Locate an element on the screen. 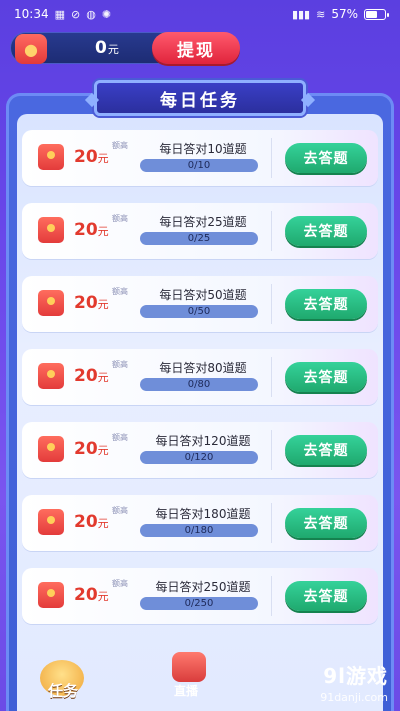 The height and width of the screenshot is (711, 400). gift-box-icon is located at coordinates (189, 667).